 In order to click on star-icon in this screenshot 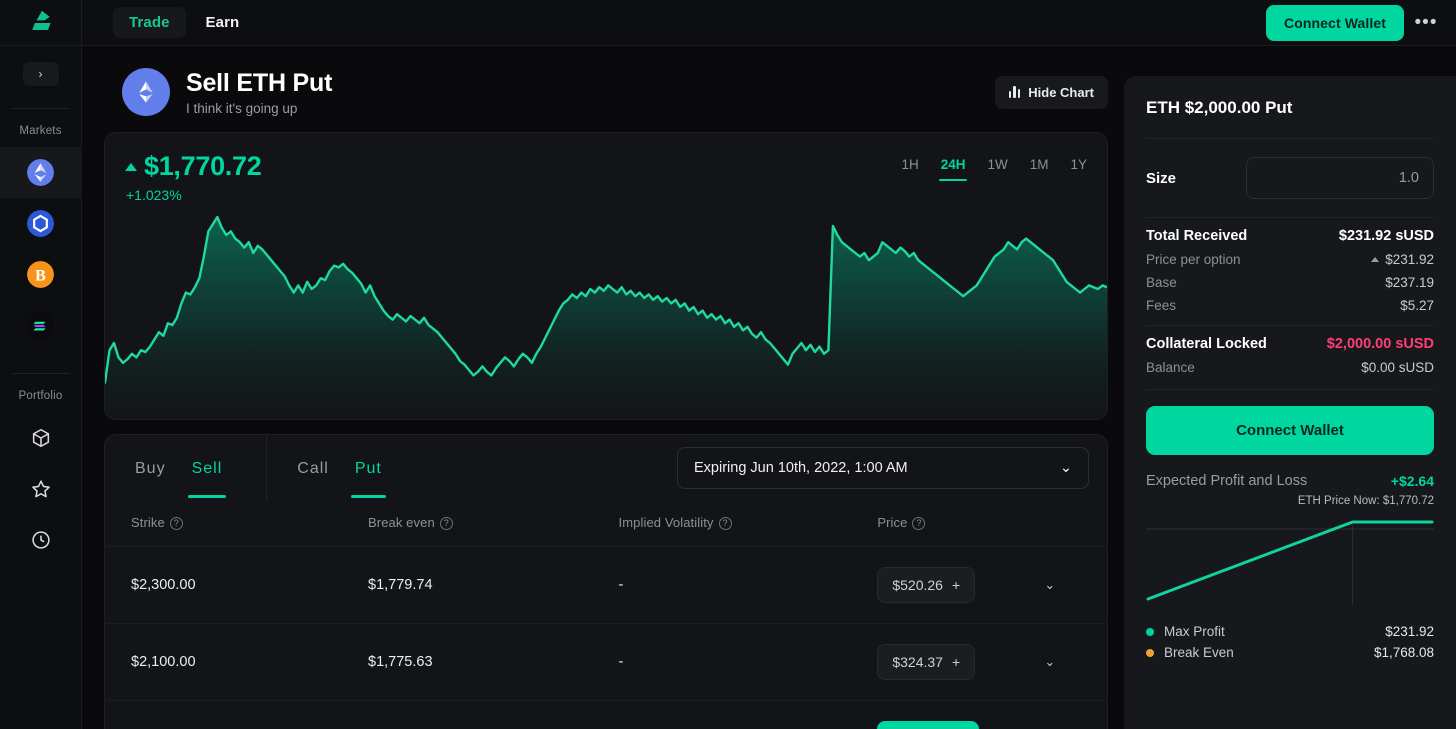, I will do `click(40, 488)`.